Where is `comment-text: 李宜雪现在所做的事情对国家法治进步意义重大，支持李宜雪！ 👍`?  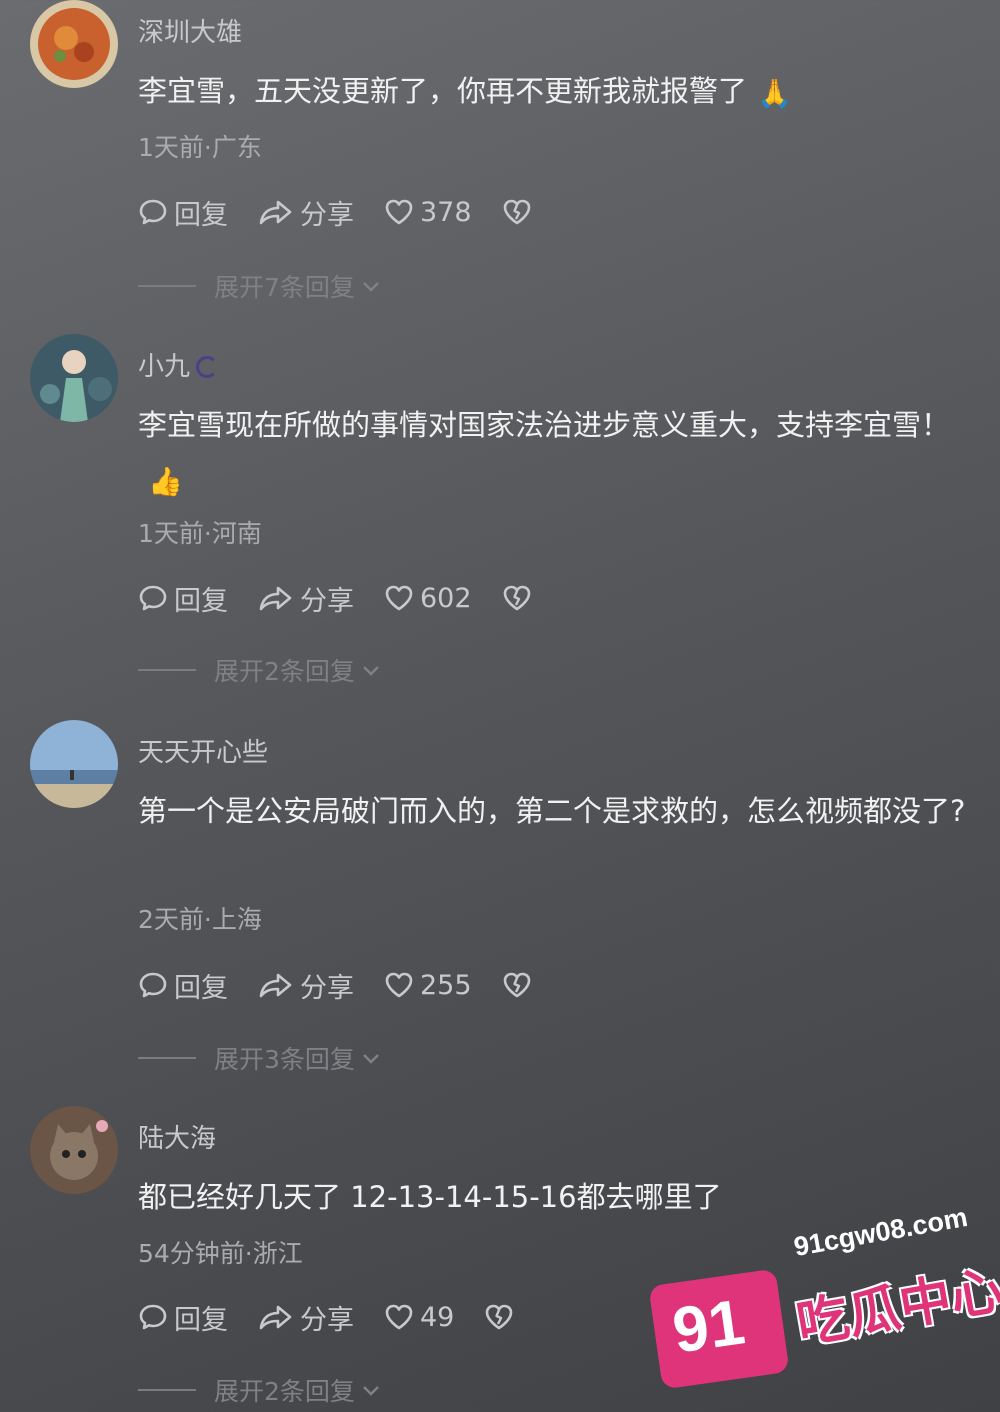 comment-text: 李宜雪现在所做的事情对国家法治进步意义重大，支持李宜雪！ 👍 is located at coordinates (553, 453).